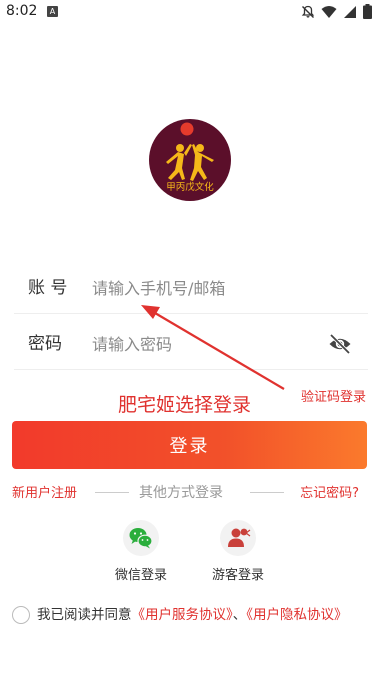 The height and width of the screenshot is (681, 378). What do you see at coordinates (190, 160) in the screenshot?
I see `app-logo: 甲丙戊文化` at bounding box center [190, 160].